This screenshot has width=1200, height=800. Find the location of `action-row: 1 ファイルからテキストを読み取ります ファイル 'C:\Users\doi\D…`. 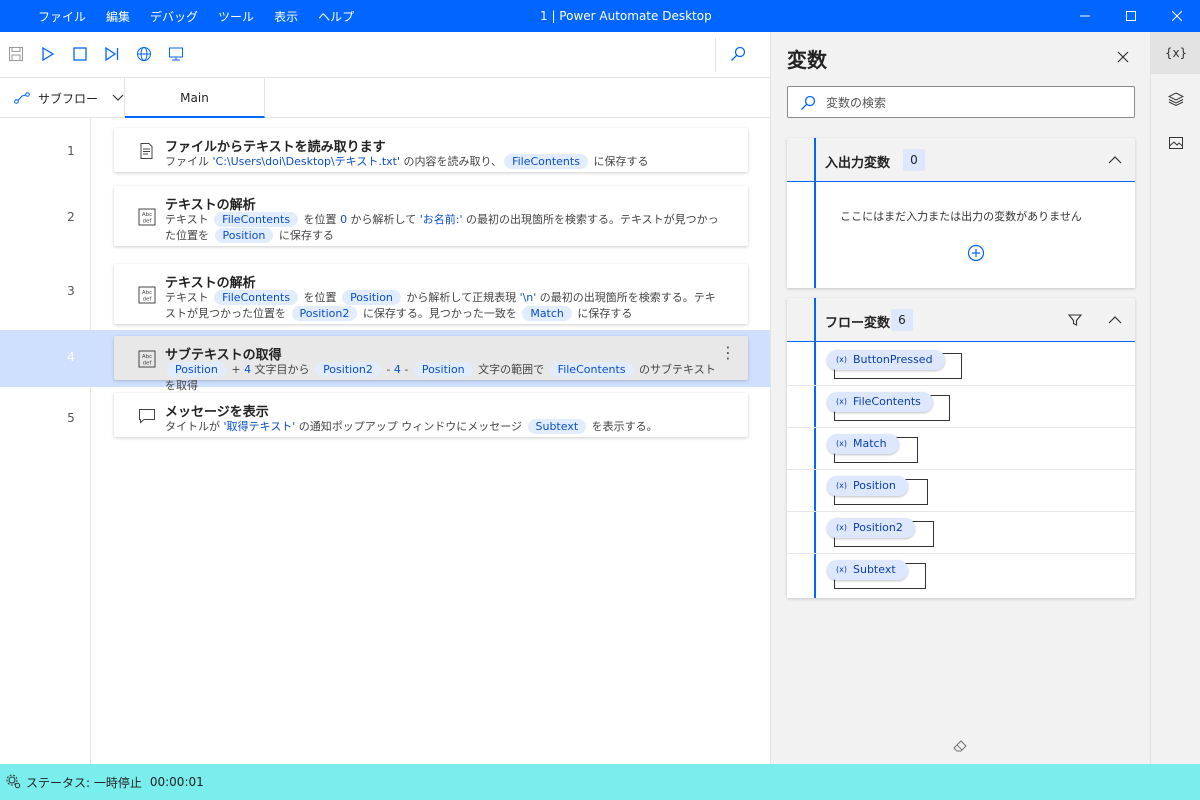

action-row: 1 ファイルからテキストを読み取ります ファイル 'C:\Users\doi\D… is located at coordinates (385, 147).